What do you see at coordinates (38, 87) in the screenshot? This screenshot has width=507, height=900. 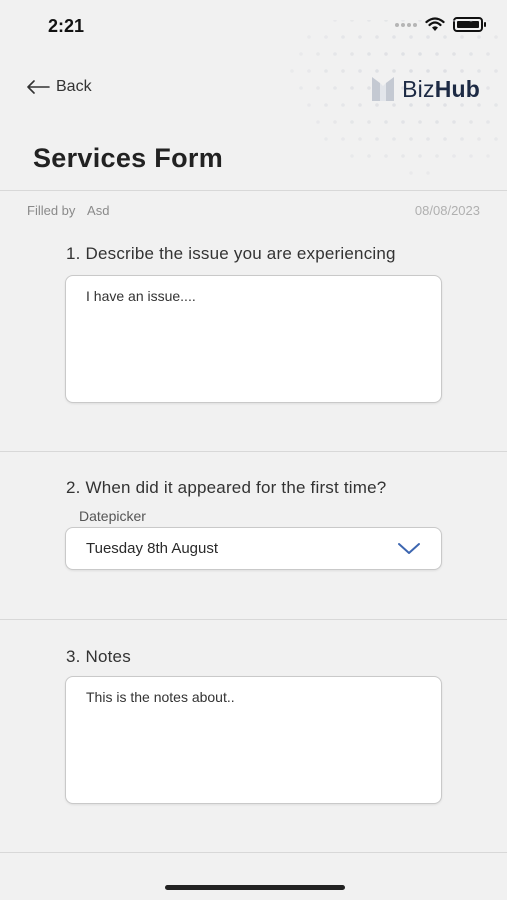 I see `arrow-left-icon` at bounding box center [38, 87].